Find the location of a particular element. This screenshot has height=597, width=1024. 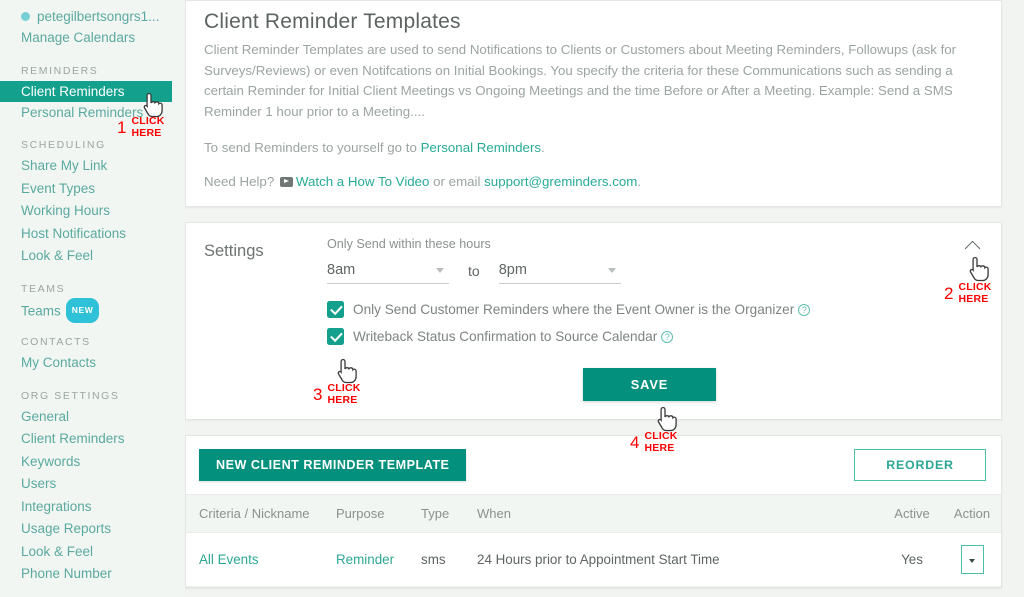

sidebar-item-label: General is located at coordinates (45, 416).